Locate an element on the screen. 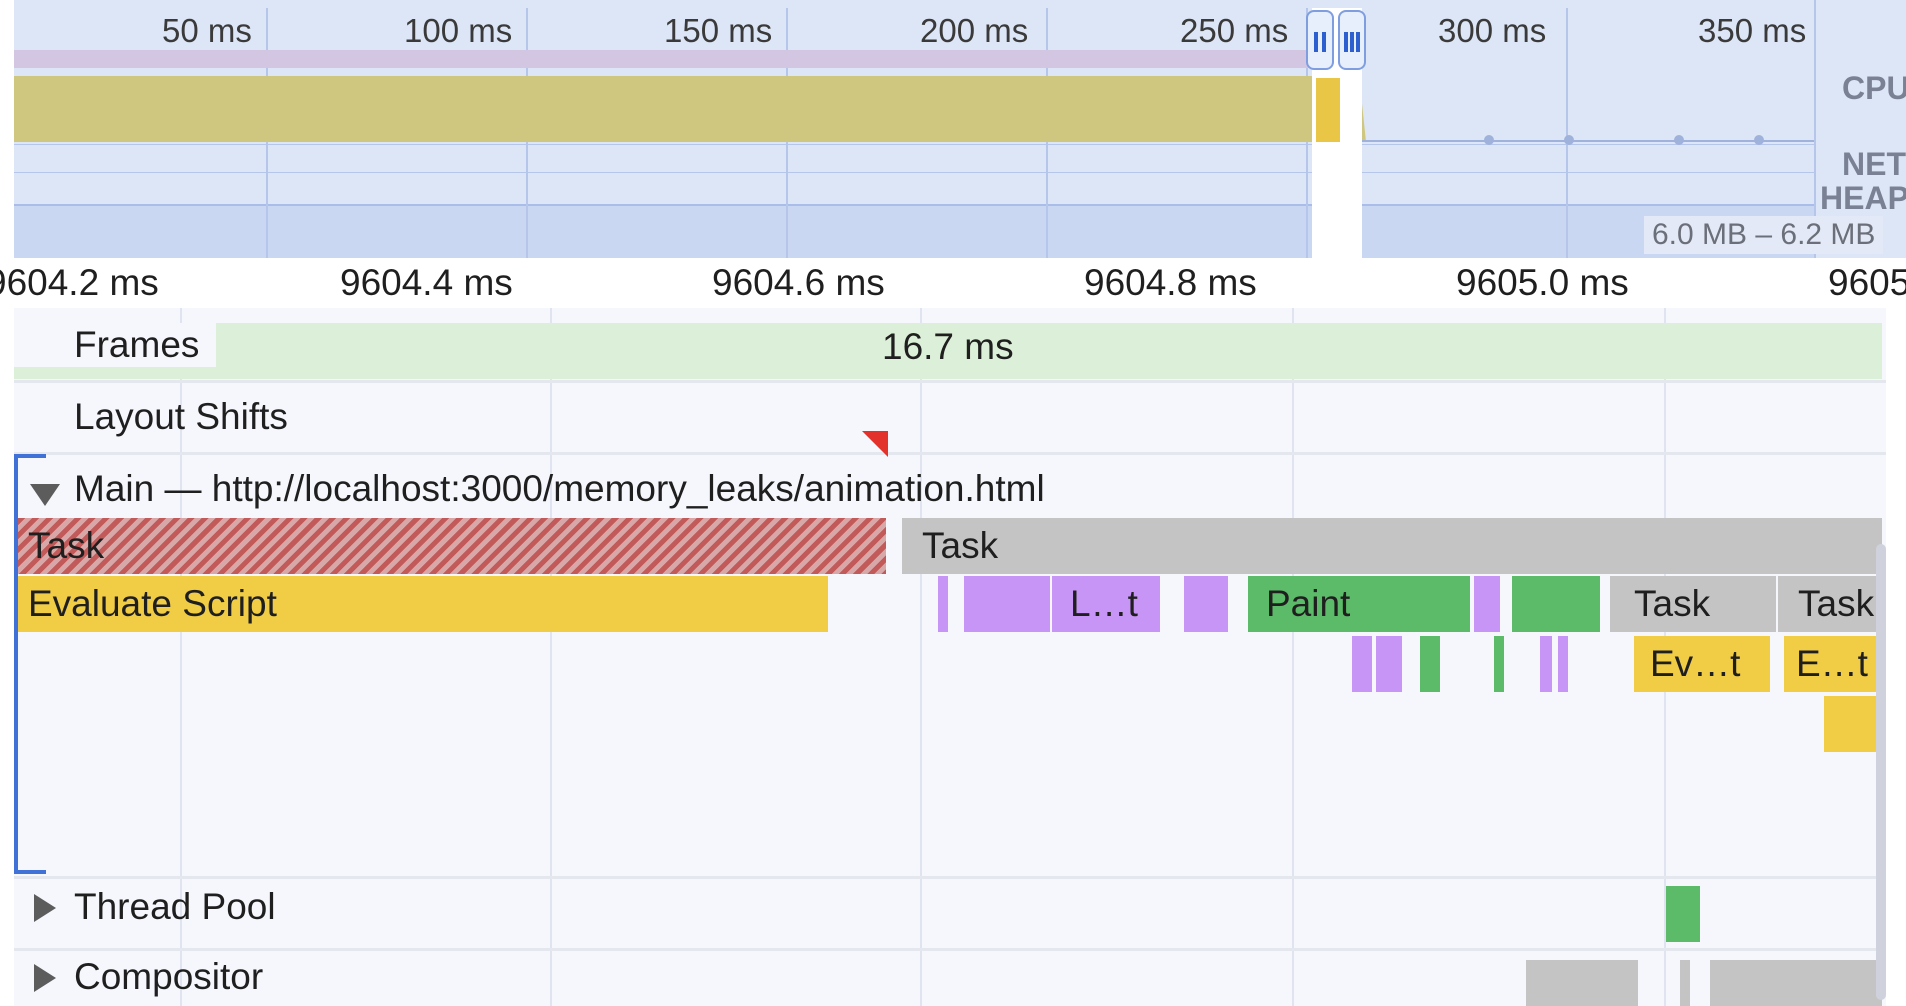 This screenshot has height=1006, width=1906. evaluate-script-event: Evaluate Script is located at coordinates (423, 604).